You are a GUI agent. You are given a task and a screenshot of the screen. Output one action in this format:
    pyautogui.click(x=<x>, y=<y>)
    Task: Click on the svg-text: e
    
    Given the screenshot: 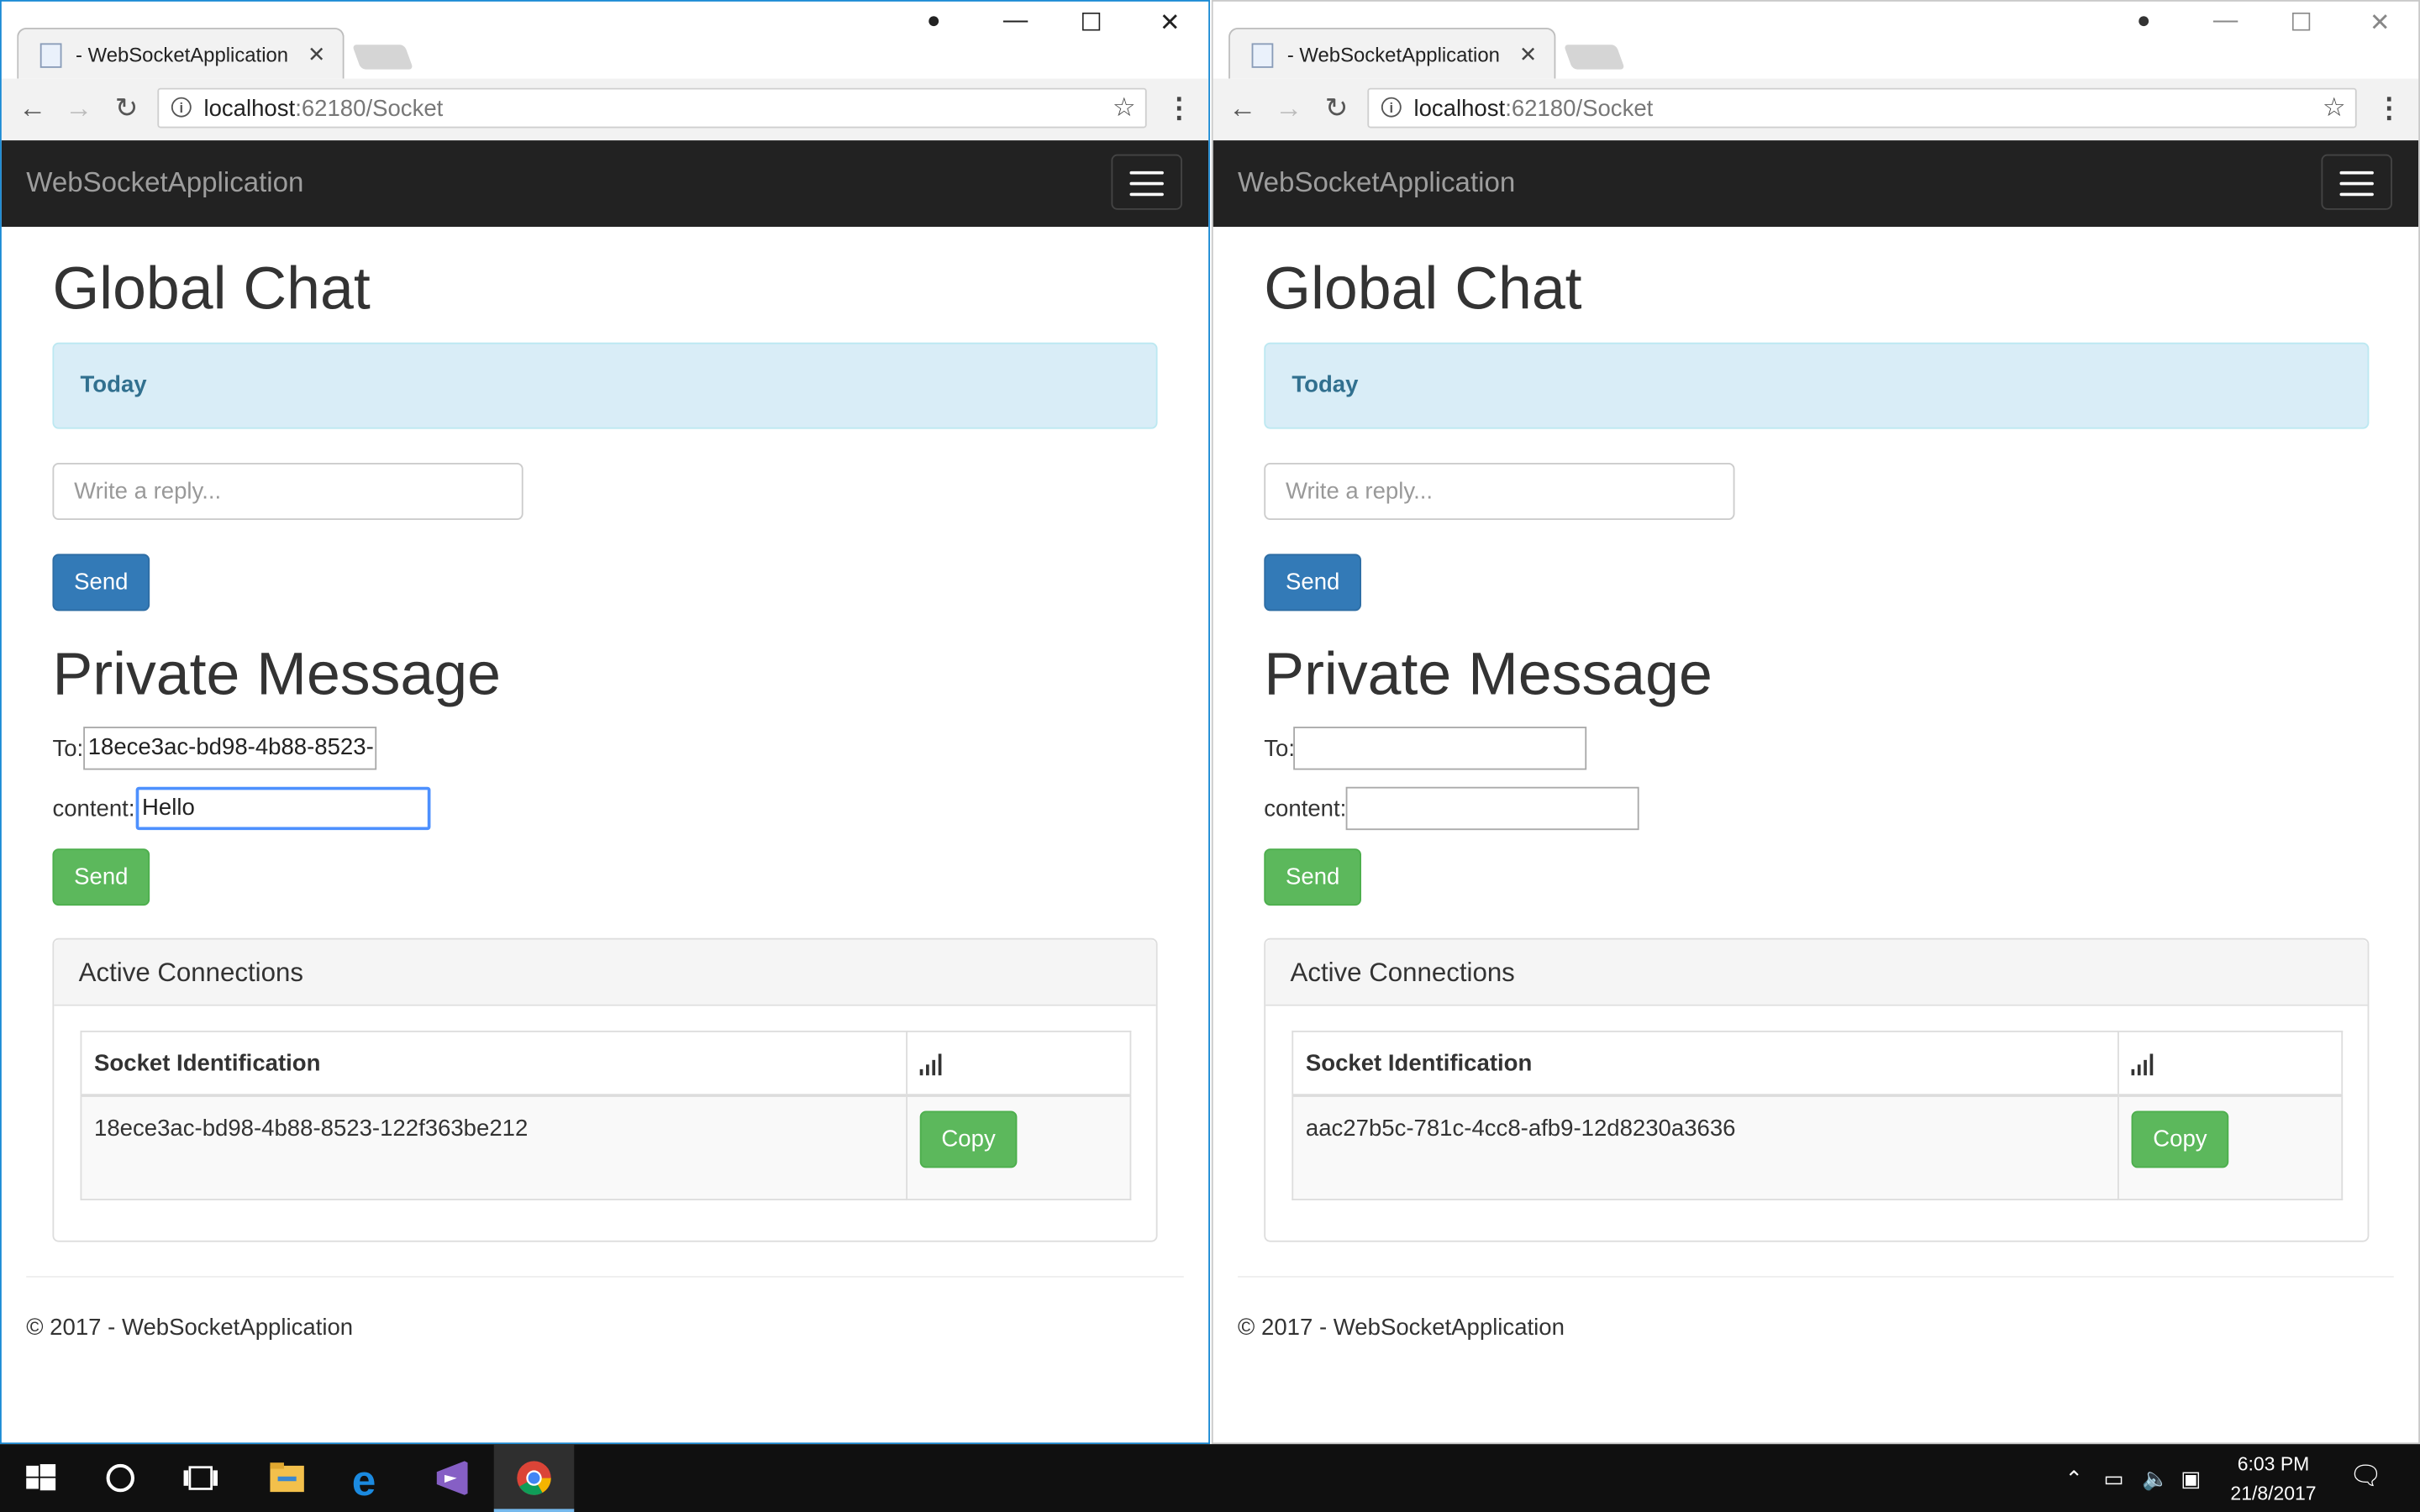 What is the action you would take?
    pyautogui.click(x=364, y=1480)
    